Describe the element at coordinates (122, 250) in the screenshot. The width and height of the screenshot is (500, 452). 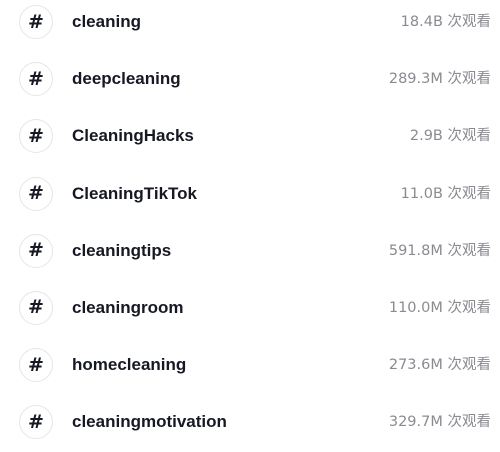
I see `hashtag-name: cleaningtips` at that location.